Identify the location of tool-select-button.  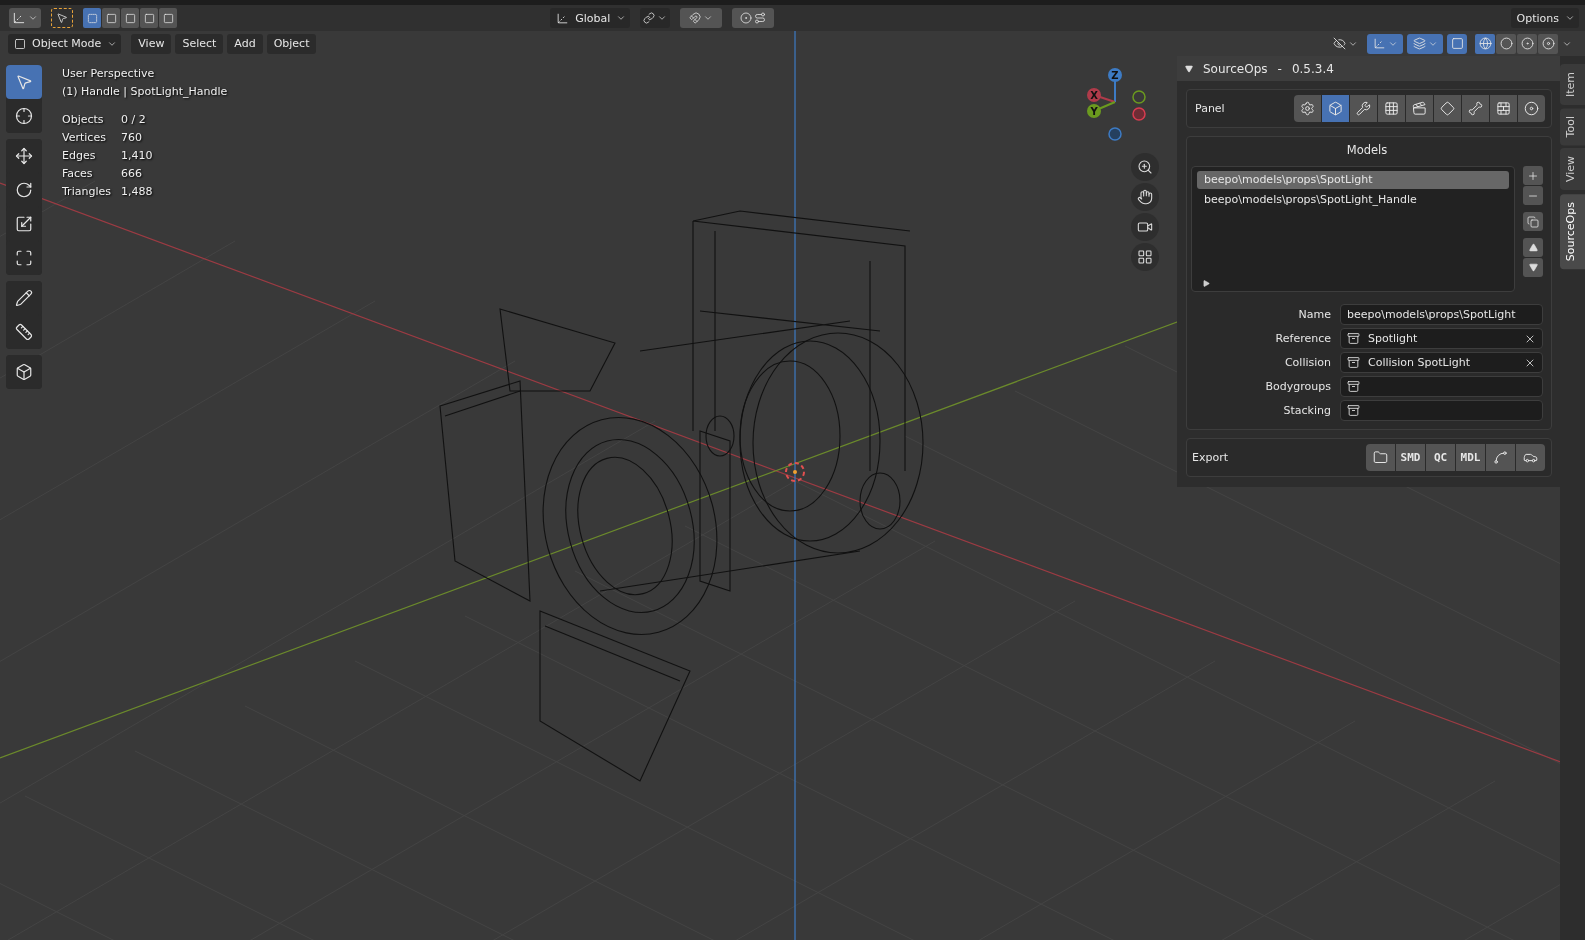
(62, 18).